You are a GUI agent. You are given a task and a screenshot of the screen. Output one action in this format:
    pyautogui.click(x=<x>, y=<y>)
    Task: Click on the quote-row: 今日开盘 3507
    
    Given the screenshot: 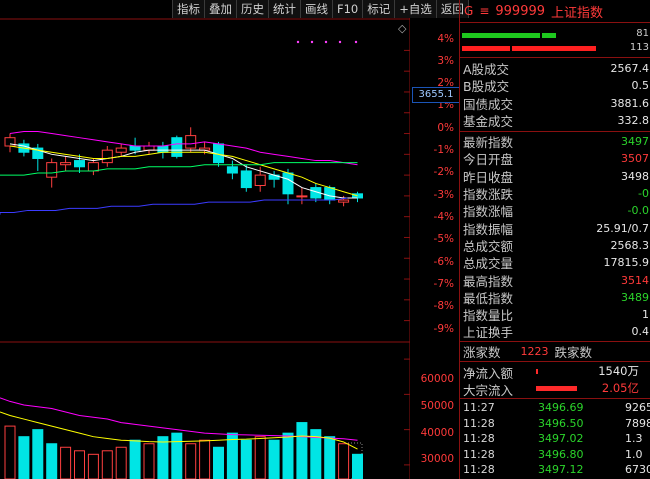 What is the action you would take?
    pyautogui.click(x=555, y=158)
    